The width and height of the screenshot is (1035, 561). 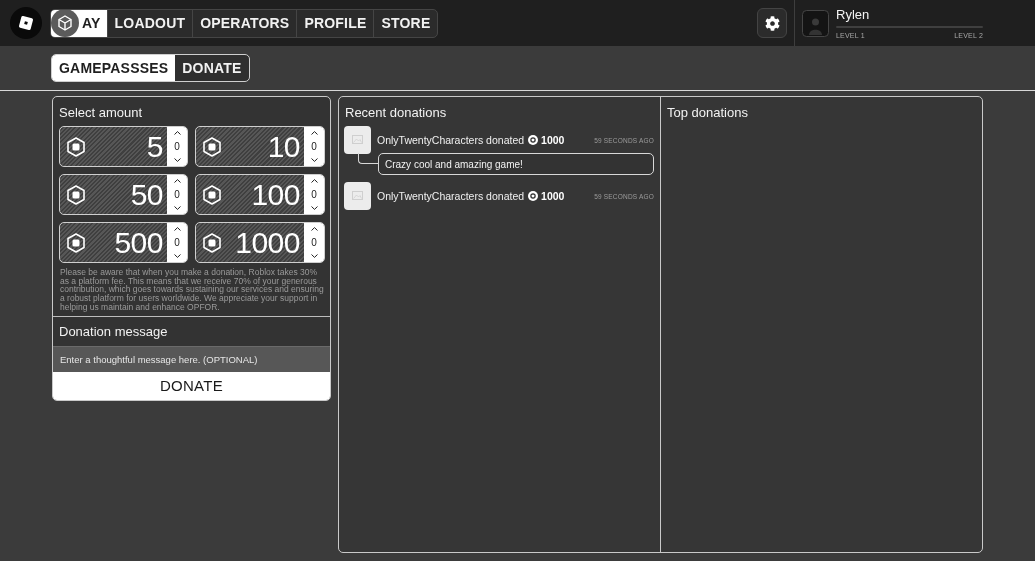 I want to click on fee-disclaimer: Please be aware that when you make a donation, Roblox takes 30% as a platform fee. This means that we receive 70% of your generous contribution, which goes towards sustaining our services and ensuring a robust platform for users worldwide. We appreciate your support in helping us maintain and enhance OPFOR., so click(x=192, y=290).